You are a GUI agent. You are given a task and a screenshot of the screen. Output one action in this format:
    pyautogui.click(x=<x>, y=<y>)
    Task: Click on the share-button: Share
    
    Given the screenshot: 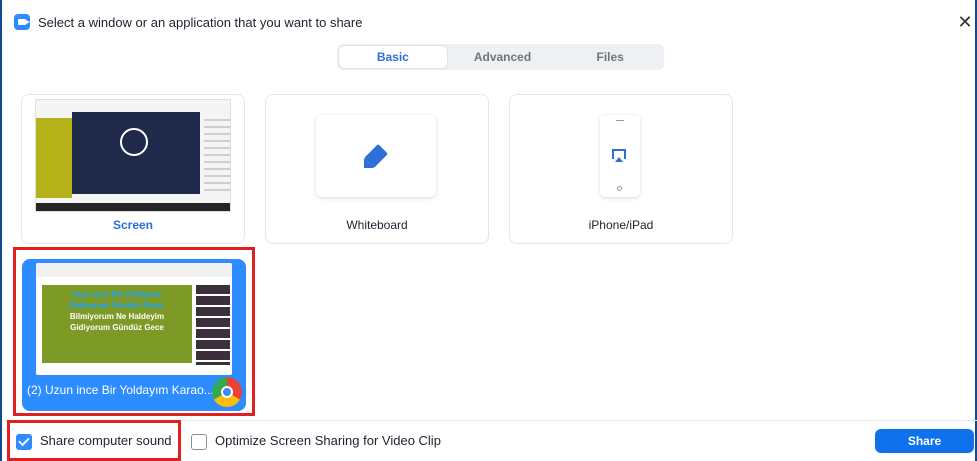 What is the action you would take?
    pyautogui.click(x=924, y=441)
    